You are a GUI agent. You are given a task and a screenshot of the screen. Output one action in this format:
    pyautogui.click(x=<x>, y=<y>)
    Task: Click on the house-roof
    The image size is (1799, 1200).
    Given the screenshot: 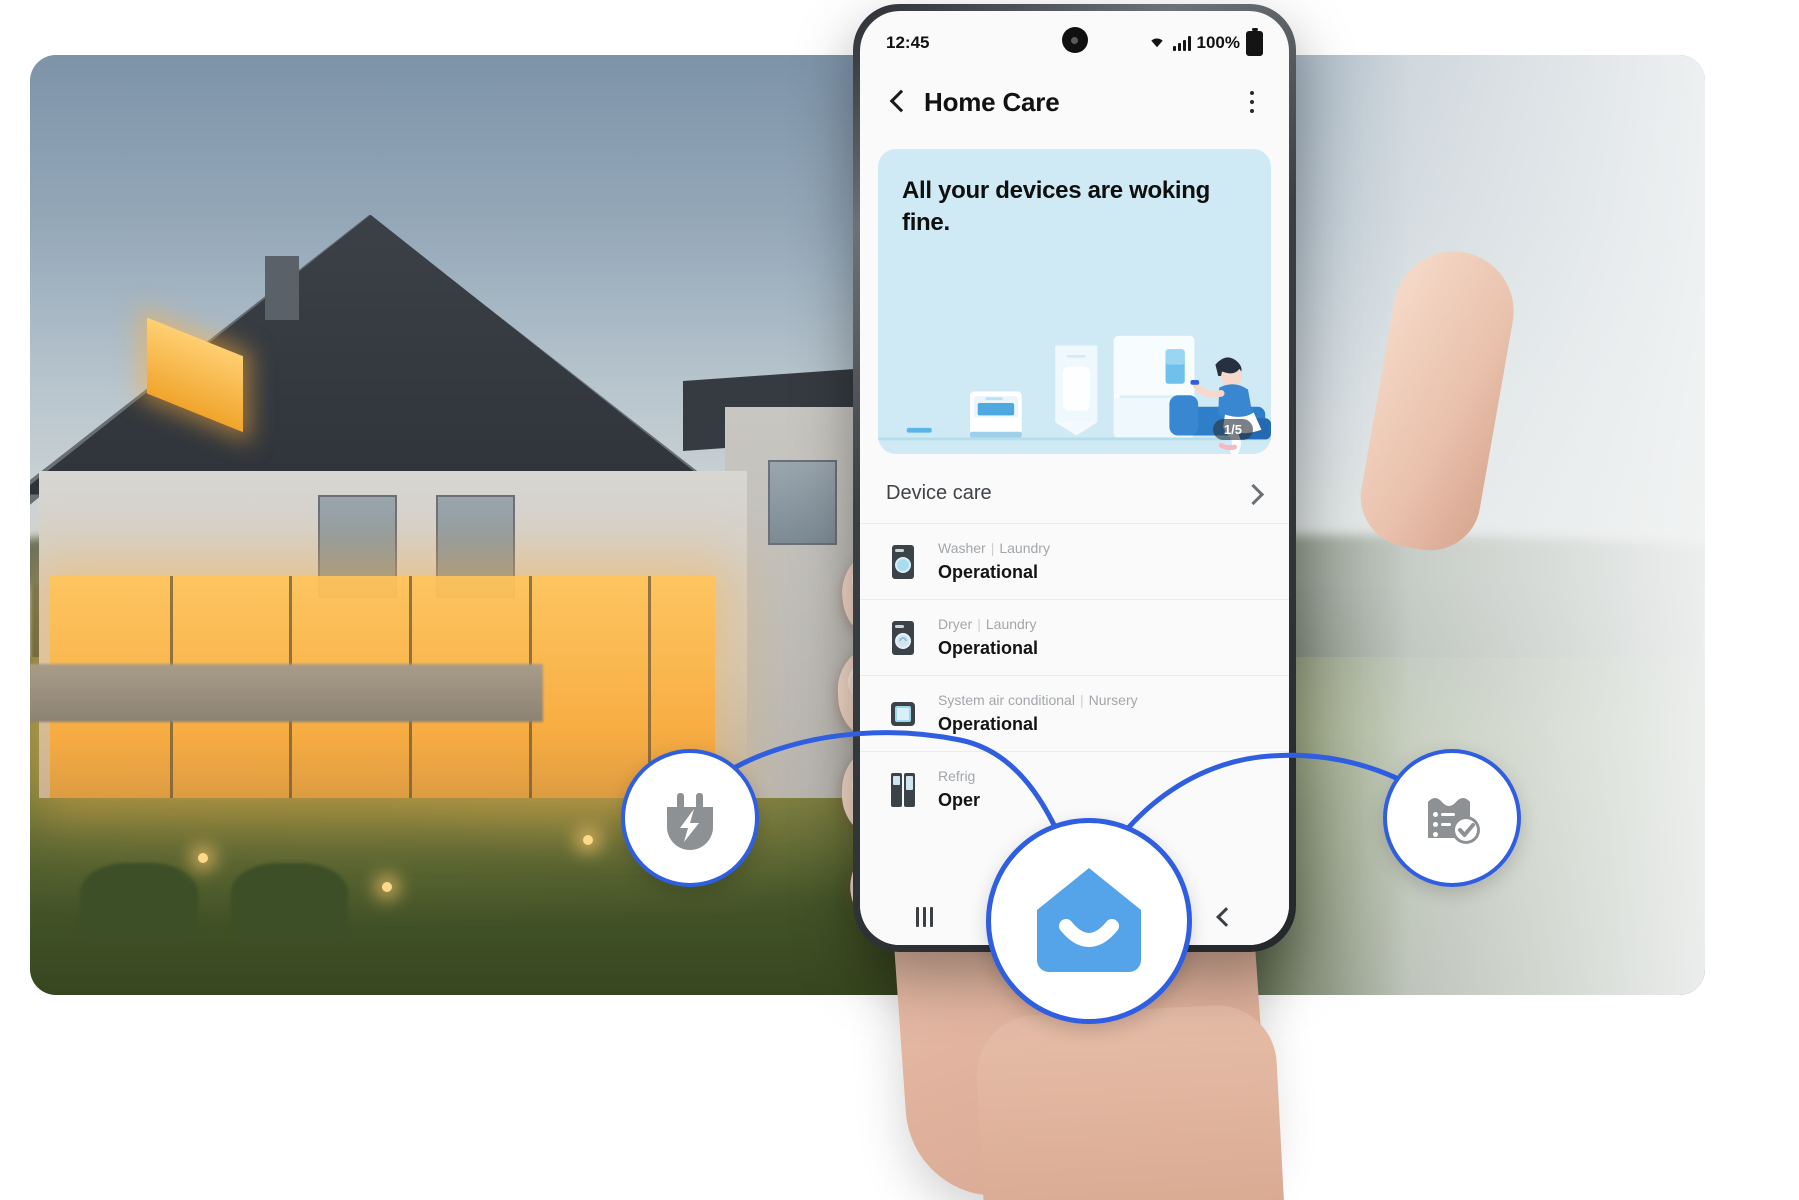 What is the action you would take?
    pyautogui.click(x=377, y=354)
    